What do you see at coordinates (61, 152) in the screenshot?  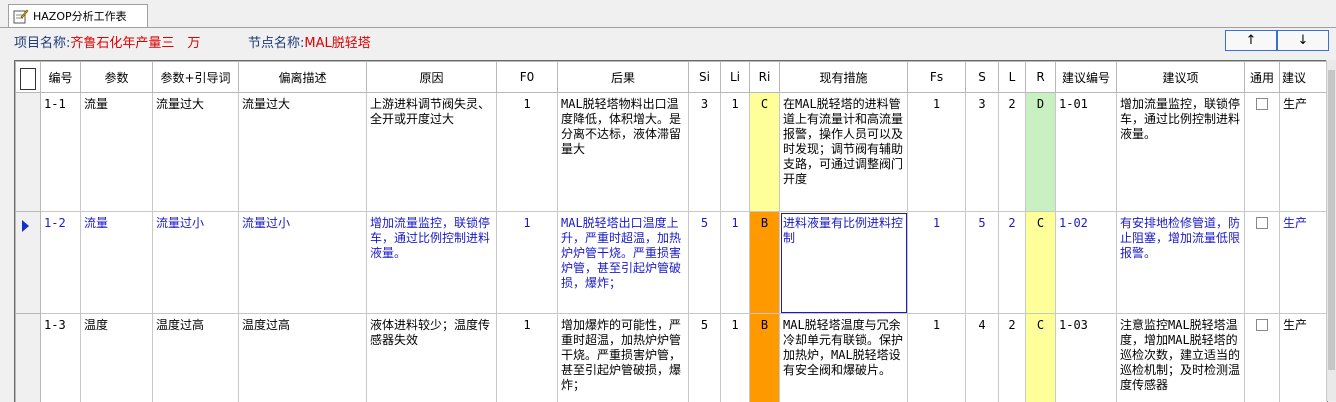 I see `cell-id: 1-1` at bounding box center [61, 152].